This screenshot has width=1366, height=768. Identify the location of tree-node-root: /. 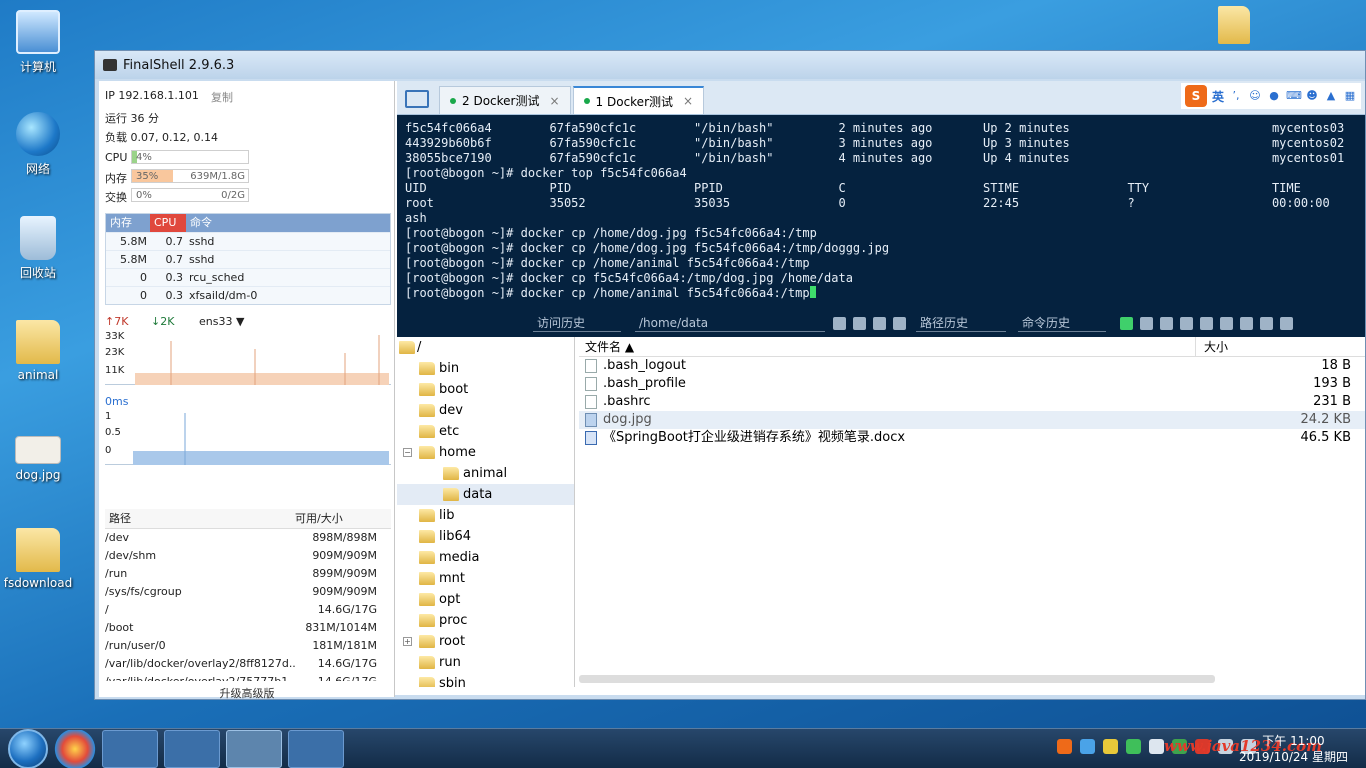
(485, 347).